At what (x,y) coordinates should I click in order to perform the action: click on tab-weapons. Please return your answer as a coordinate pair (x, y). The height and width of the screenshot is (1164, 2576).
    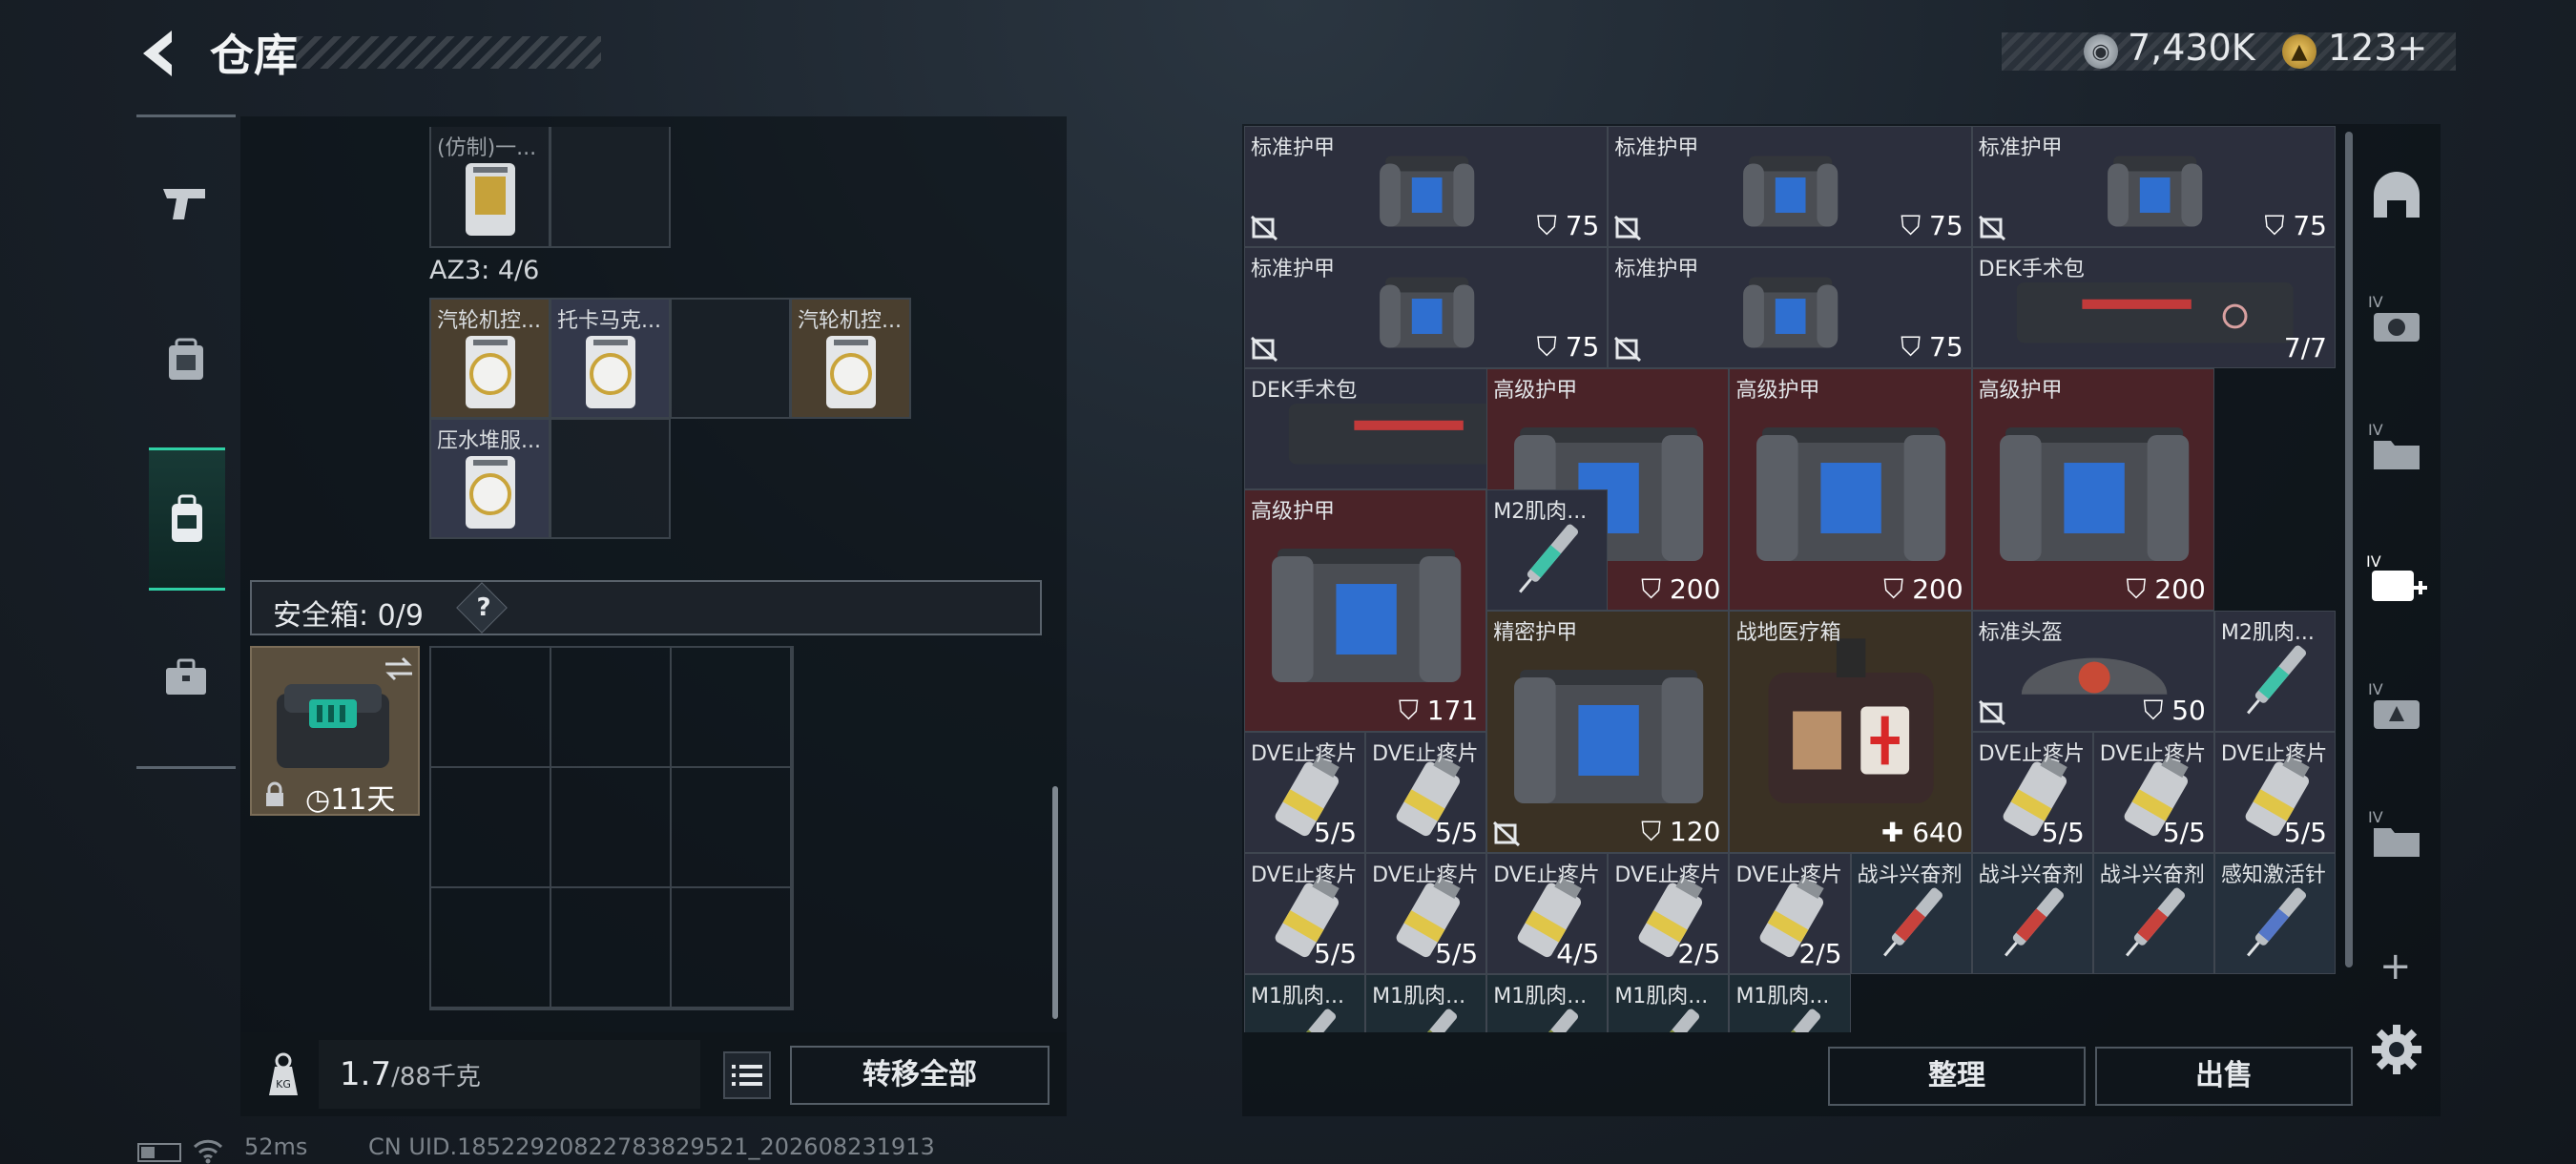
    Looking at the image, I should click on (186, 202).